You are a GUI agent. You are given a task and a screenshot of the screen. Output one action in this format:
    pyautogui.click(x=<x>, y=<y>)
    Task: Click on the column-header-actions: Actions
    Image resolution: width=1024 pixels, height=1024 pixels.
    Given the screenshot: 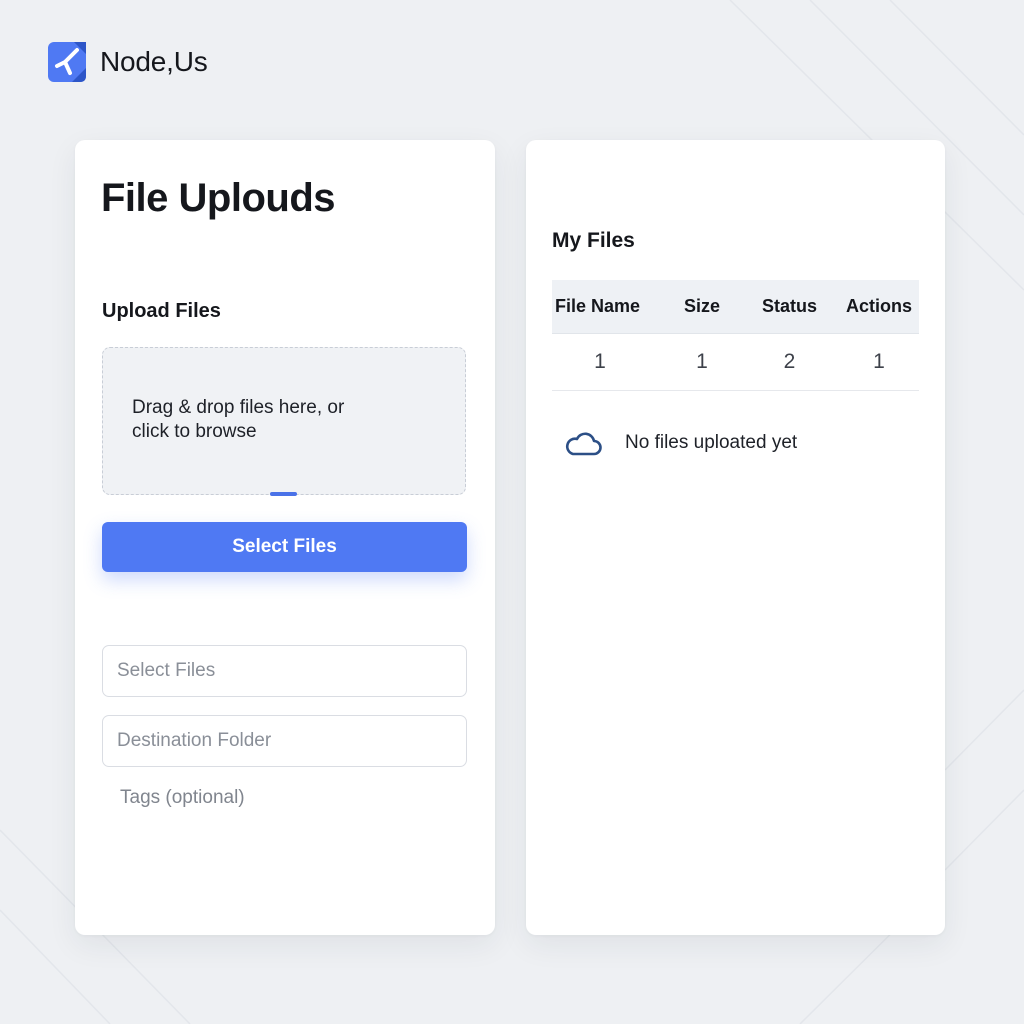 What is the action you would take?
    pyautogui.click(x=878, y=306)
    